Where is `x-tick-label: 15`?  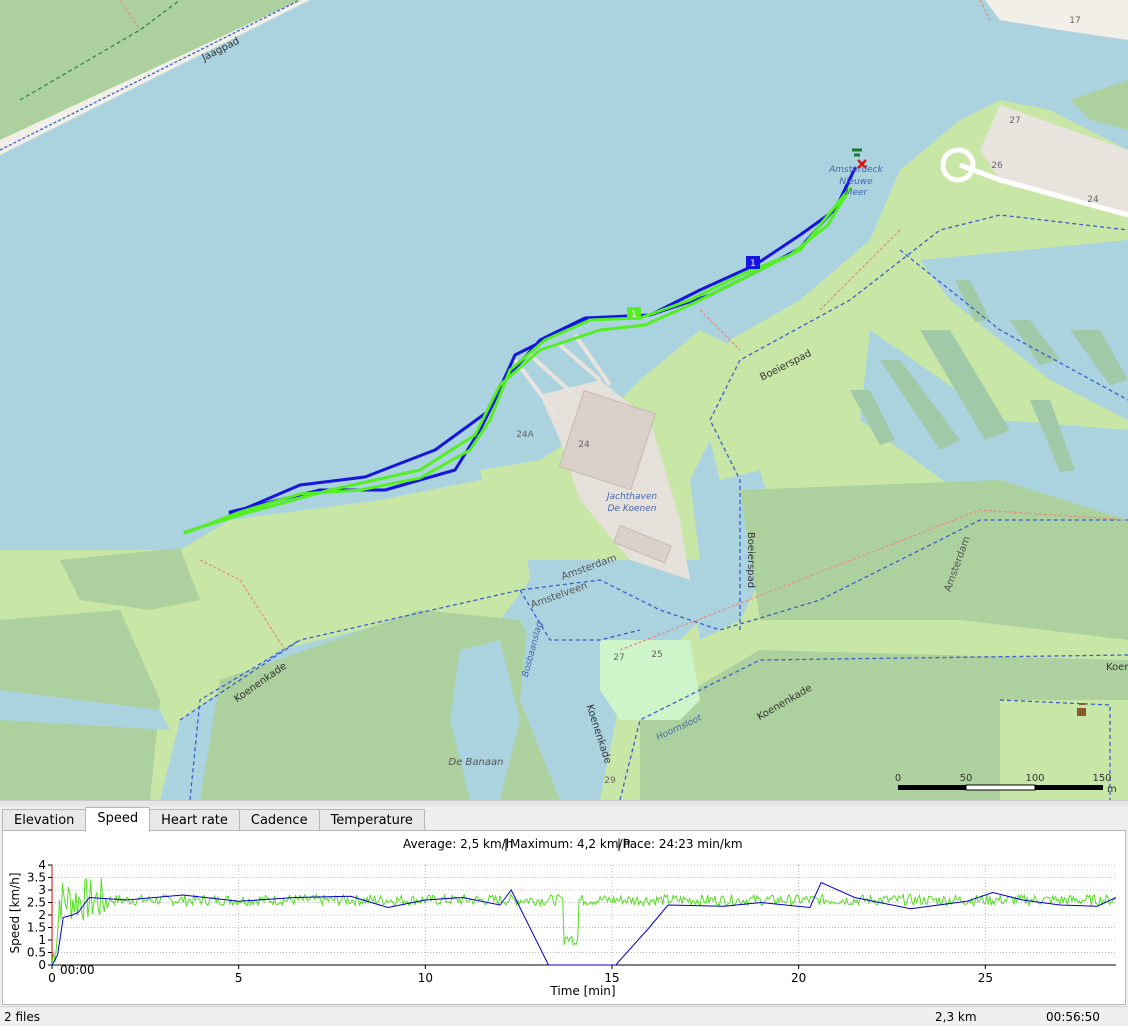 x-tick-label: 15 is located at coordinates (611, 978).